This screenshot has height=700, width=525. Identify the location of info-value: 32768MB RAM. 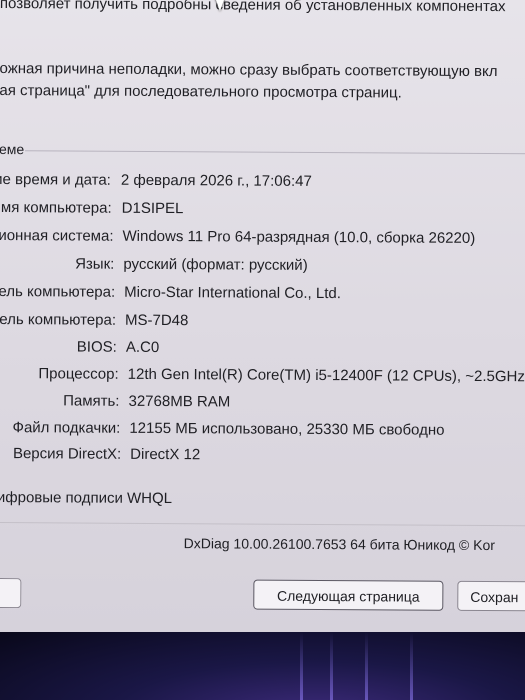
(179, 401).